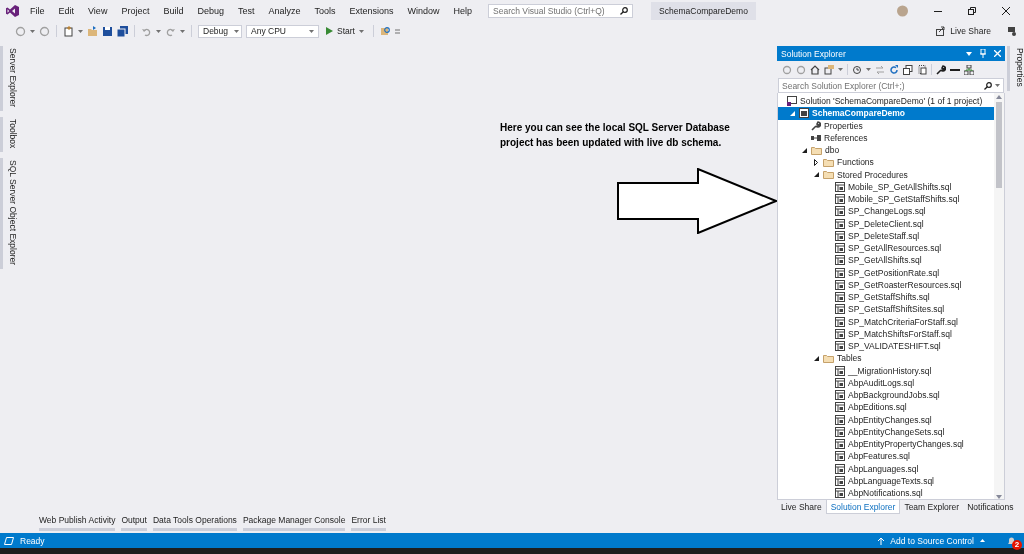 Image resolution: width=1024 pixels, height=554 pixels. What do you see at coordinates (44, 31) in the screenshot?
I see `forward-icon` at bounding box center [44, 31].